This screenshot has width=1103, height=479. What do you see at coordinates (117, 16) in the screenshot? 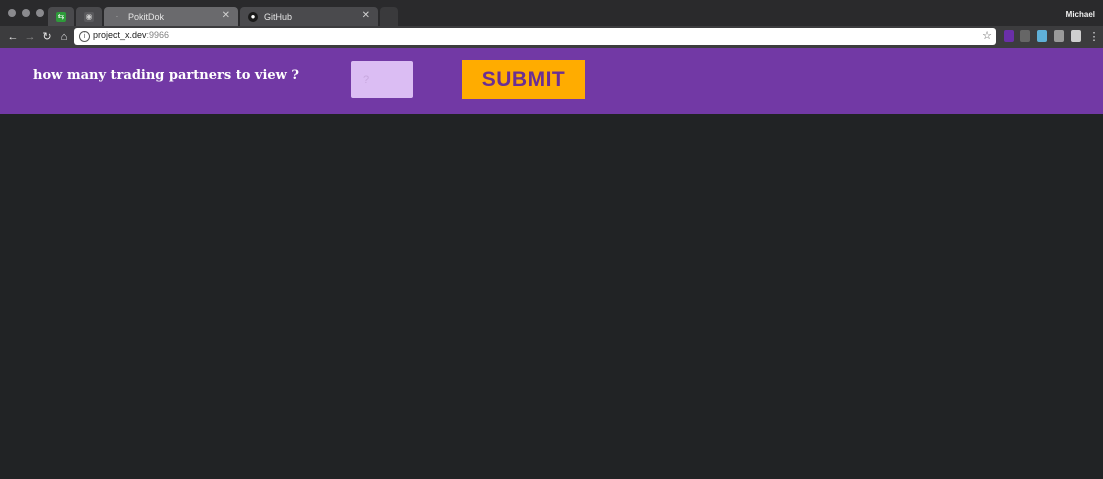
I see `pokitdok-icon: ·` at bounding box center [117, 16].